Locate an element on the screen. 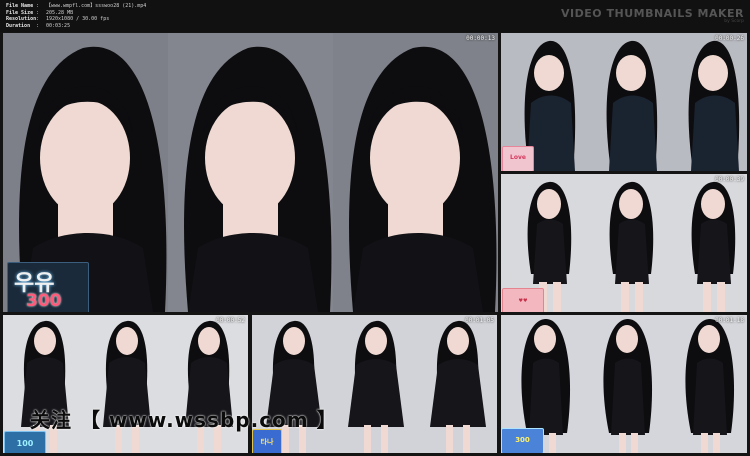 The image size is (750, 456). badge-text: Love is located at coordinates (518, 157).